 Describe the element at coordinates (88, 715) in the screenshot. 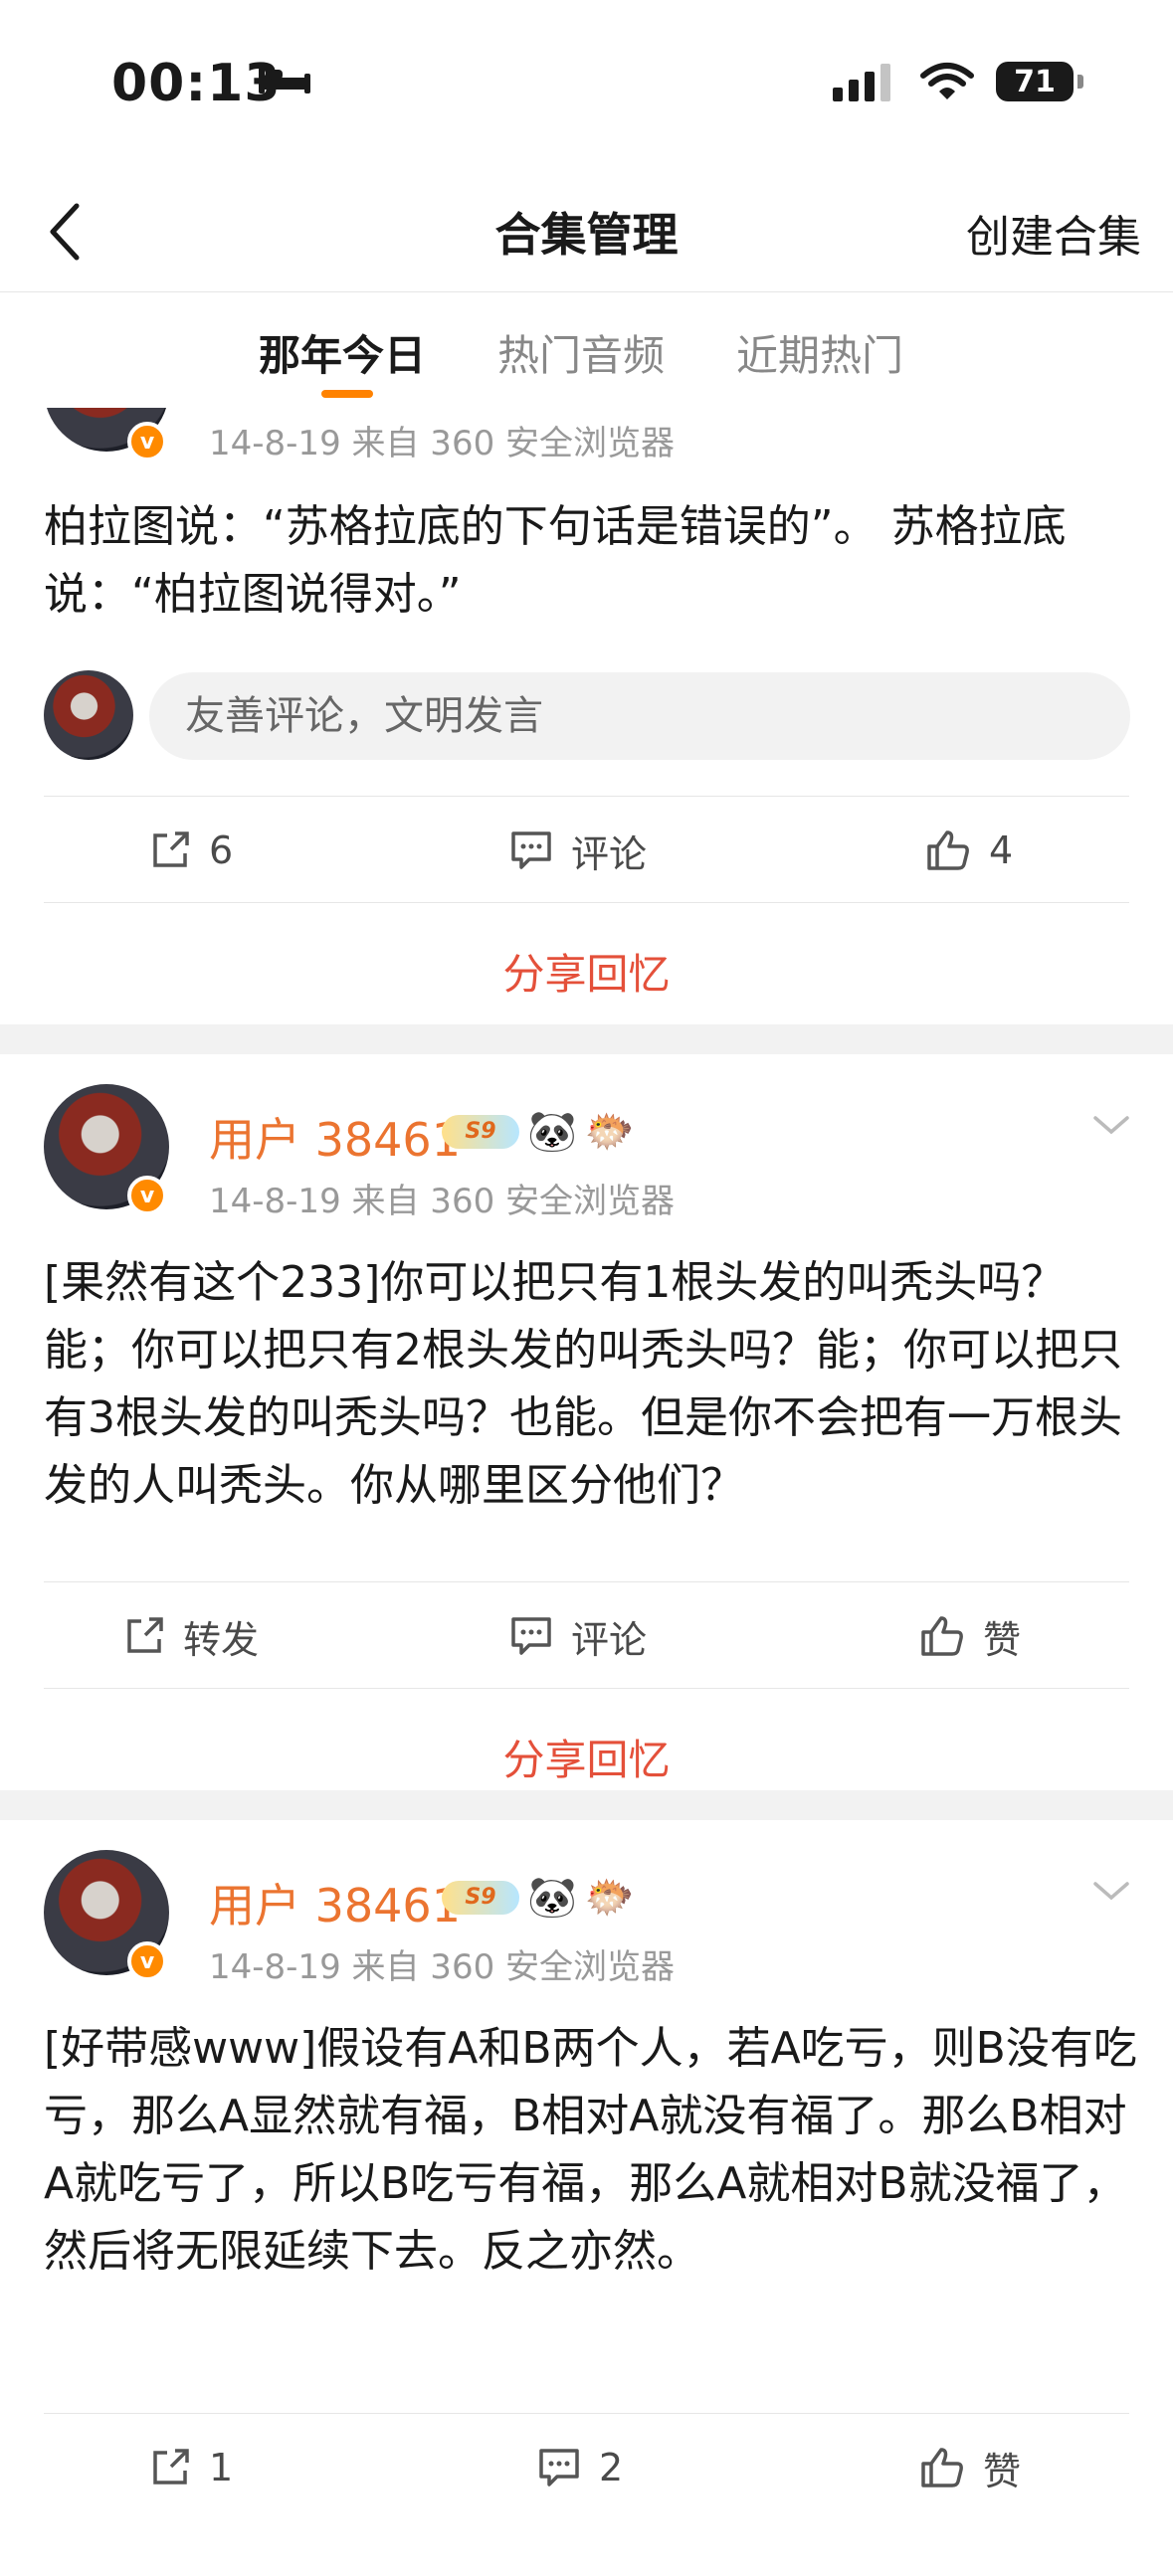

I see `my-avatar` at that location.